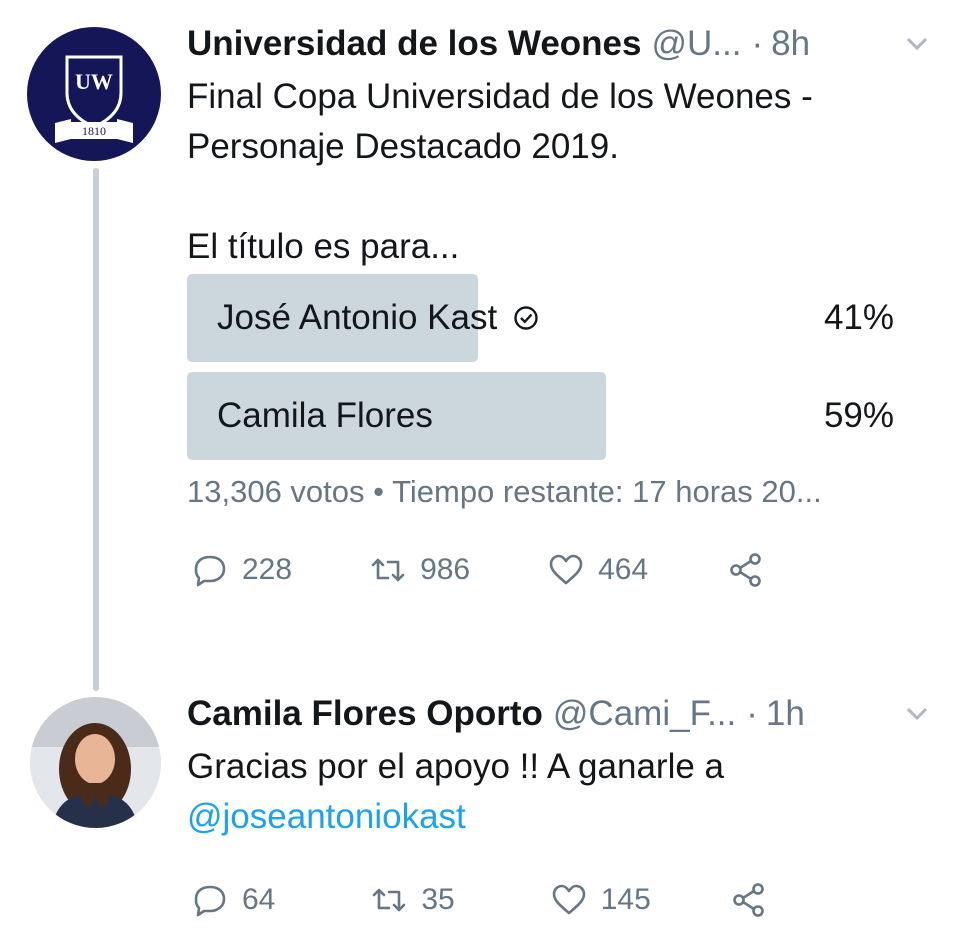 The width and height of the screenshot is (959, 942). What do you see at coordinates (858, 415) in the screenshot?
I see `poll-option-percent: 59%` at bounding box center [858, 415].